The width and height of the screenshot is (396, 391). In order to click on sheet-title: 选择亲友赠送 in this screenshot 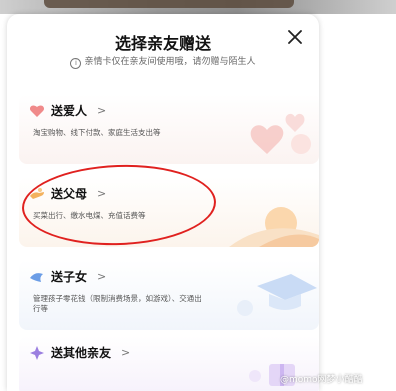, I will do `click(162, 43)`.